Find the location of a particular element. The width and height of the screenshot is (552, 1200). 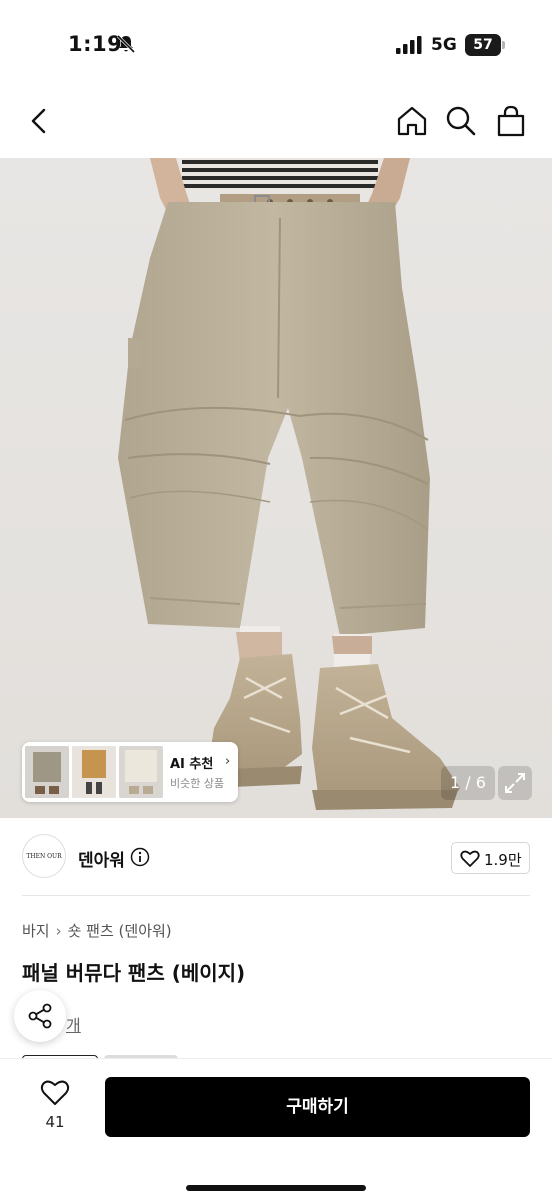

home-icon is located at coordinates (412, 121).